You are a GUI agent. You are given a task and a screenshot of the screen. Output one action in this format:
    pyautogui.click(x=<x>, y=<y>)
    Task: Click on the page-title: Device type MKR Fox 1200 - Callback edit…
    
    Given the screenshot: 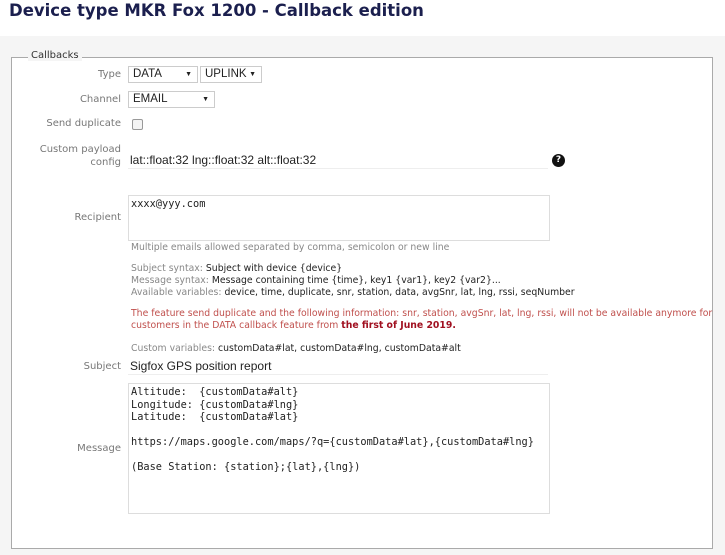 What is the action you would take?
    pyautogui.click(x=216, y=10)
    